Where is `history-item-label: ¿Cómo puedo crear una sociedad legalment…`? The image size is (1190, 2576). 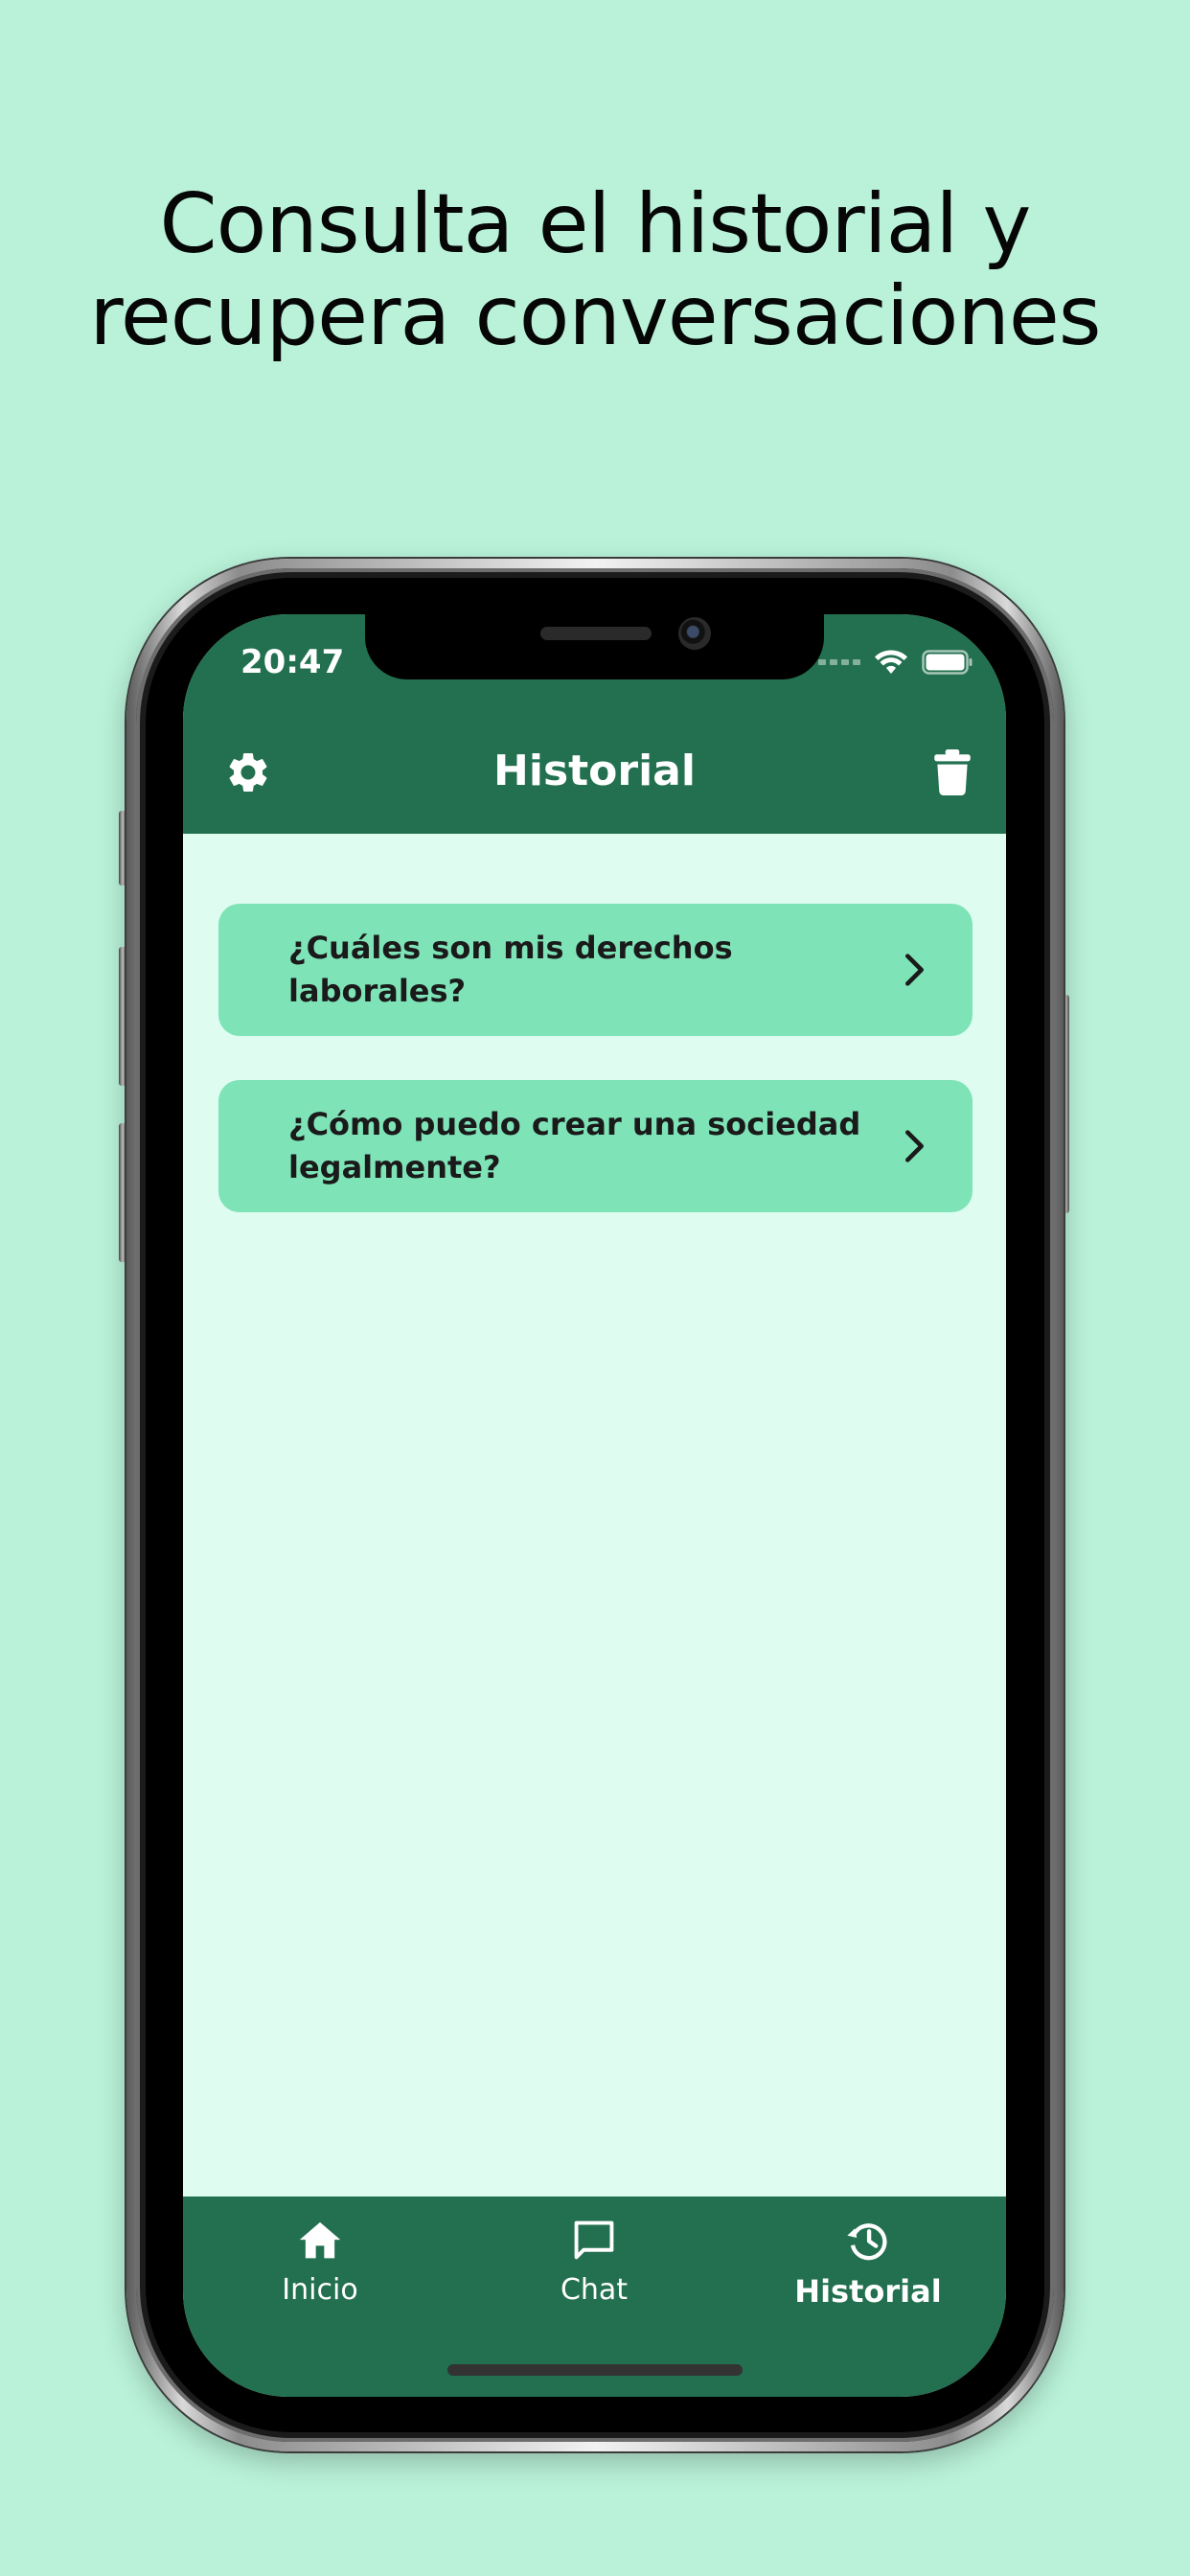
history-item-label: ¿Cómo puedo crear una sociedad legalment… is located at coordinates (574, 1145).